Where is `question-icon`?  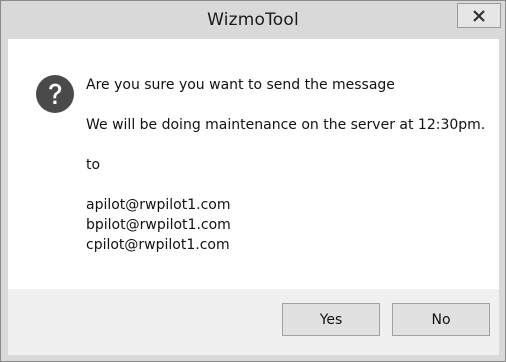 question-icon is located at coordinates (55, 94).